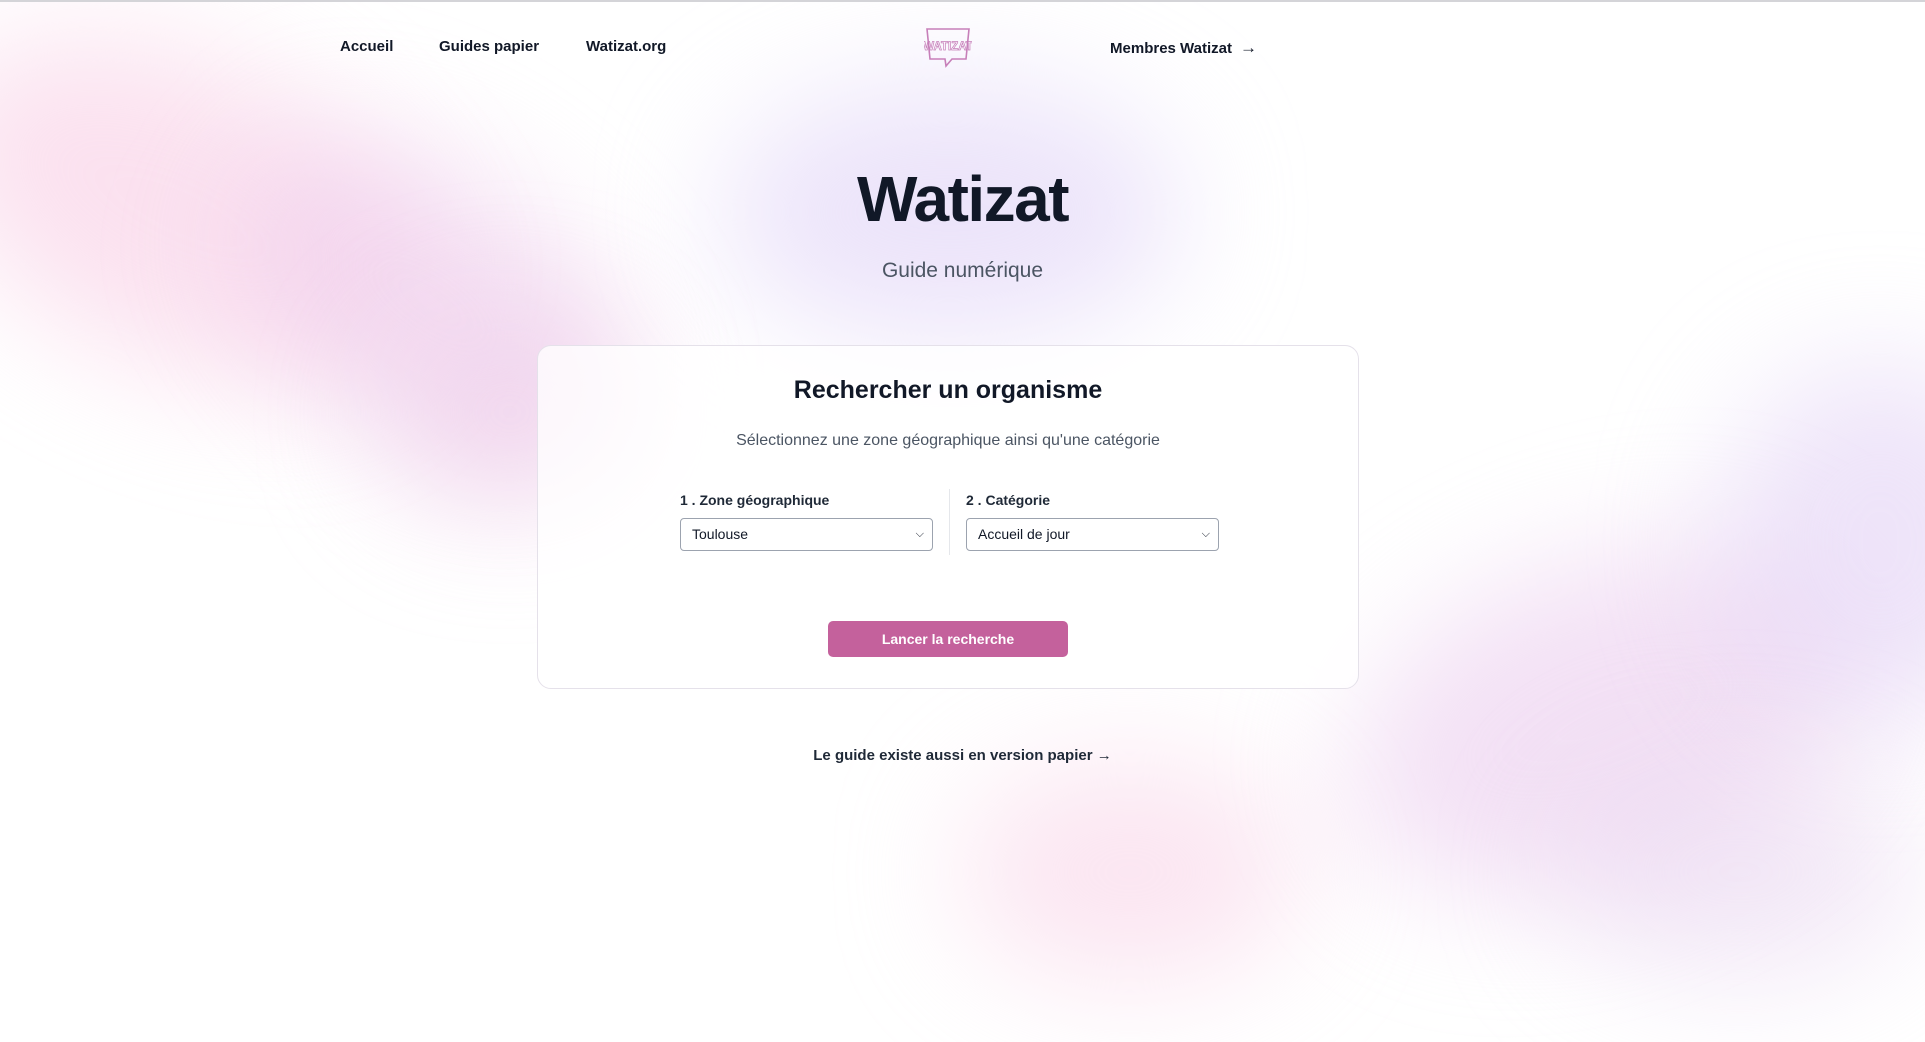  What do you see at coordinates (962, 270) in the screenshot?
I see `page-subtitle: Guide numérique` at bounding box center [962, 270].